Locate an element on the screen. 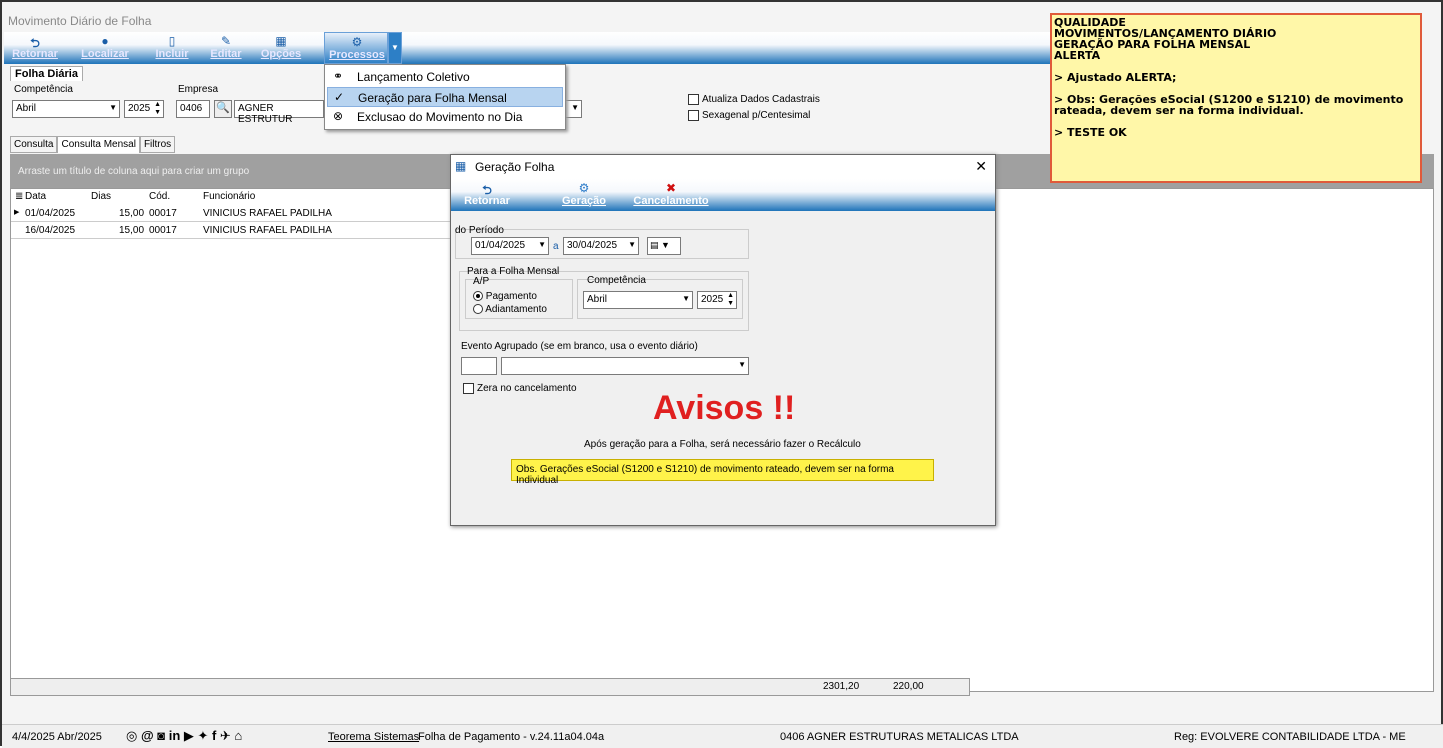  social-icons: ◎ @ ◙ in ▶ ✦ f ✈ ⌂ is located at coordinates (184, 736).